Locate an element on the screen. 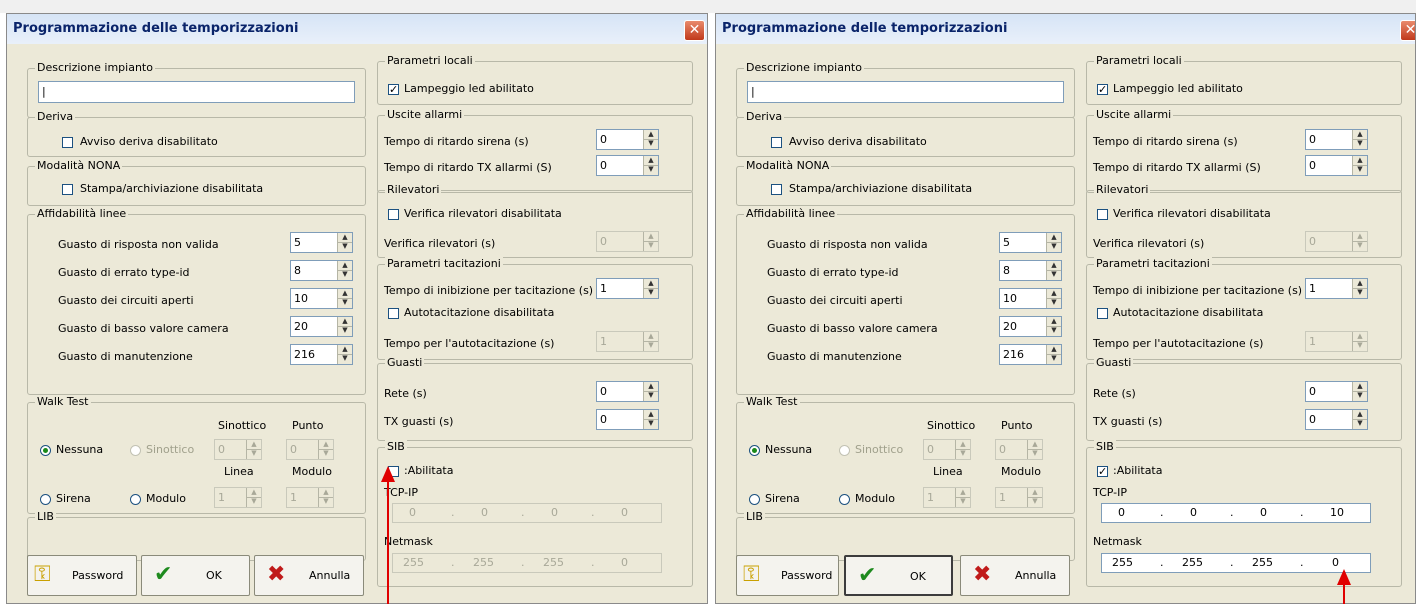 The width and height of the screenshot is (1416, 604). tx-allarmi-spinner: 0 ▲ ▼ is located at coordinates (627, 165).